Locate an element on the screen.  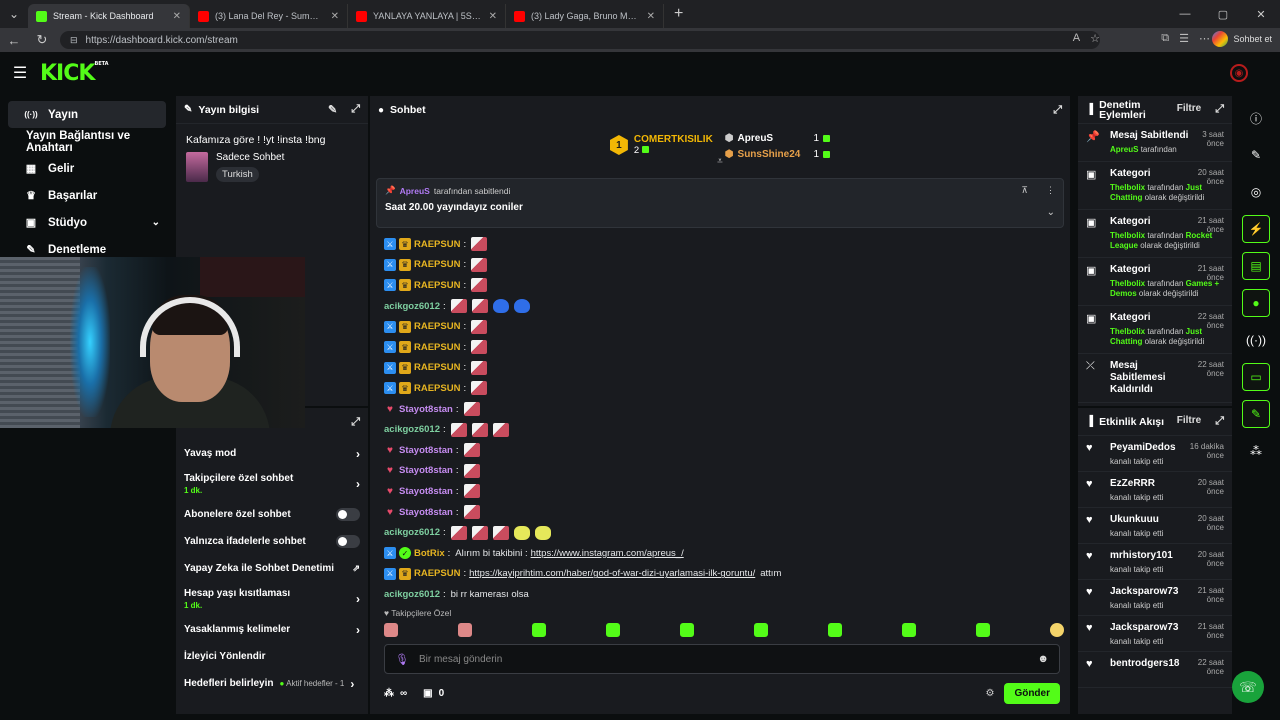
sidebar-item-stream-key: Yayın Bağlantısı ve Anahtarı is located at coordinates (87, 141).